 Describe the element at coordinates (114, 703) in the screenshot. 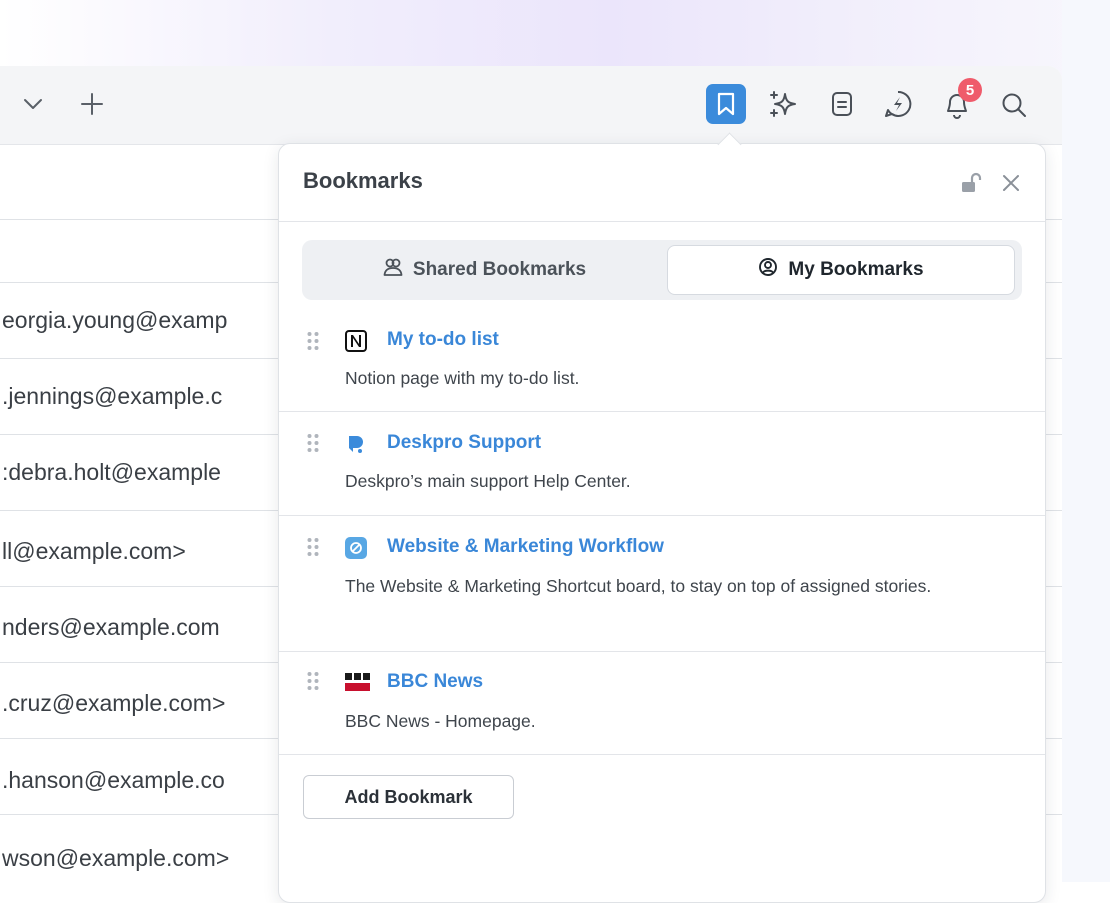

I see `email-address: .cruz@example.com>` at that location.